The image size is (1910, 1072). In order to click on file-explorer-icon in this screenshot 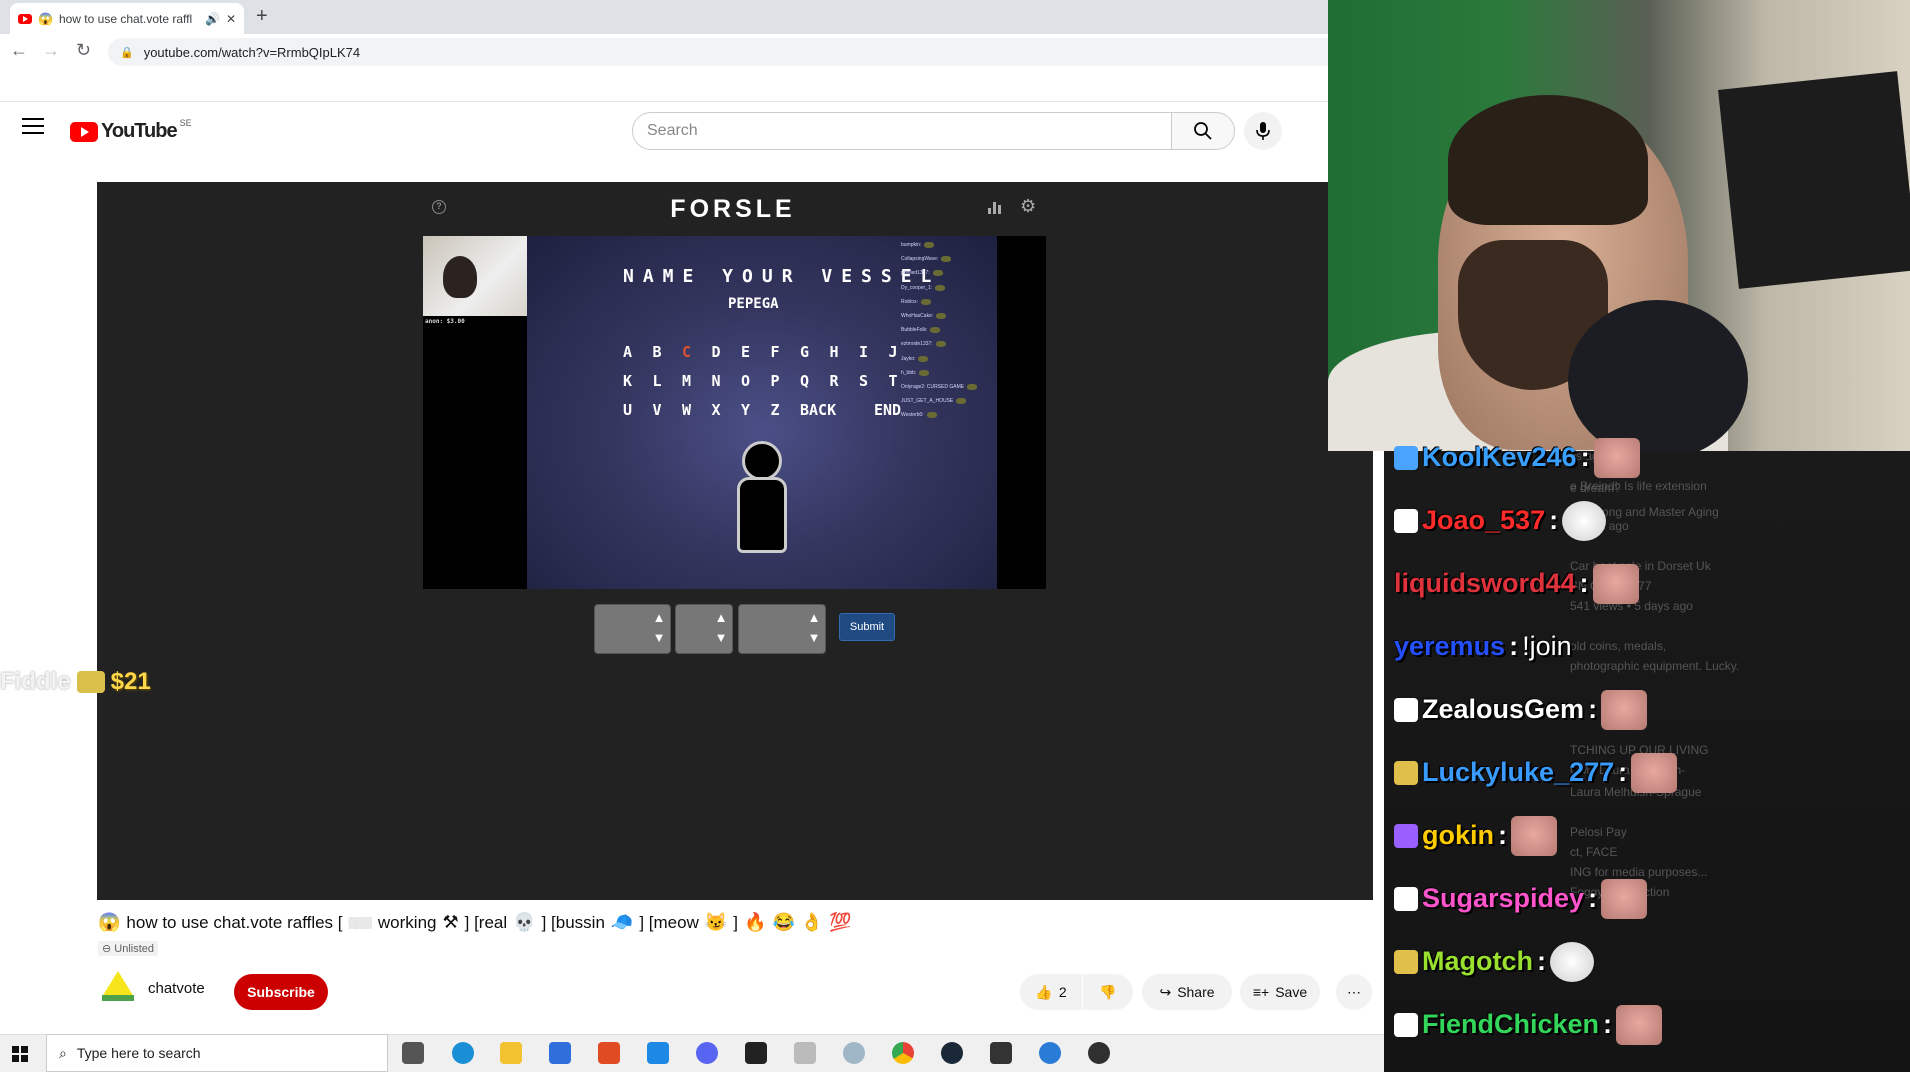, I will do `click(511, 1053)`.